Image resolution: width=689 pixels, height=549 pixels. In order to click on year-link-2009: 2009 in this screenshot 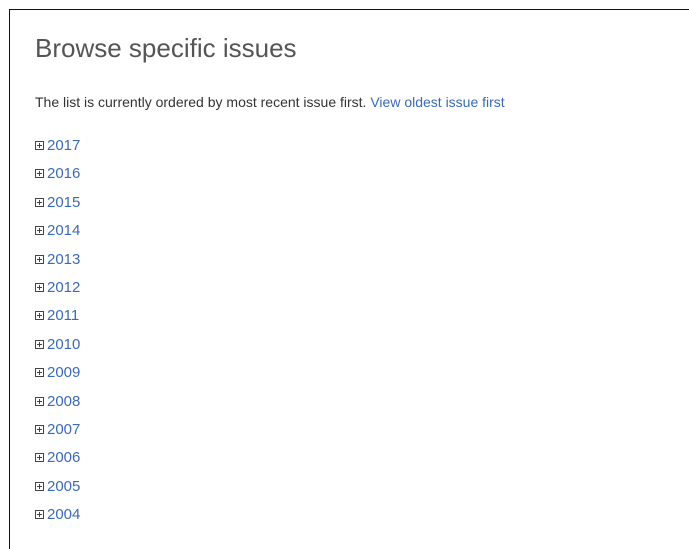, I will do `click(63, 373)`.